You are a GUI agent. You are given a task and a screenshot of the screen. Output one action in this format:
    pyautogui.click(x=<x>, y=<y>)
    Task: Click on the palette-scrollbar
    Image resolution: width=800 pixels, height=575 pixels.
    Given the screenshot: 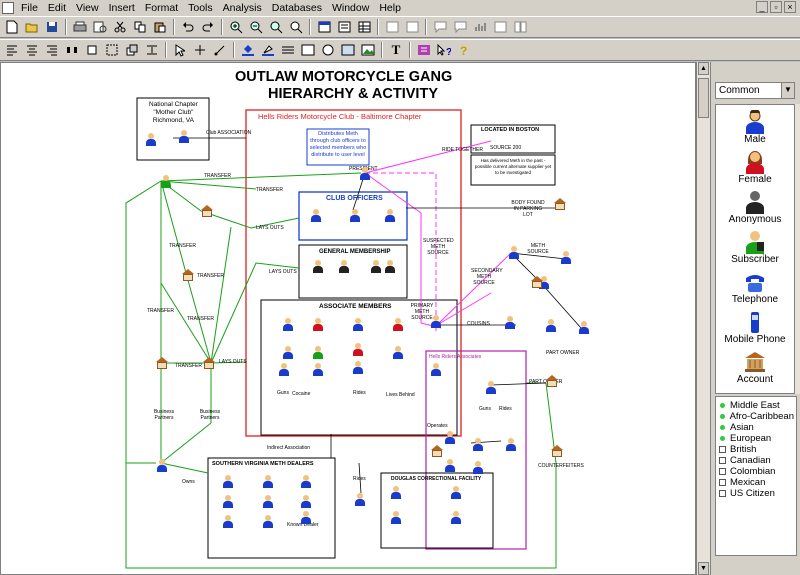 What is the action you would take?
    pyautogui.click(x=797, y=249)
    